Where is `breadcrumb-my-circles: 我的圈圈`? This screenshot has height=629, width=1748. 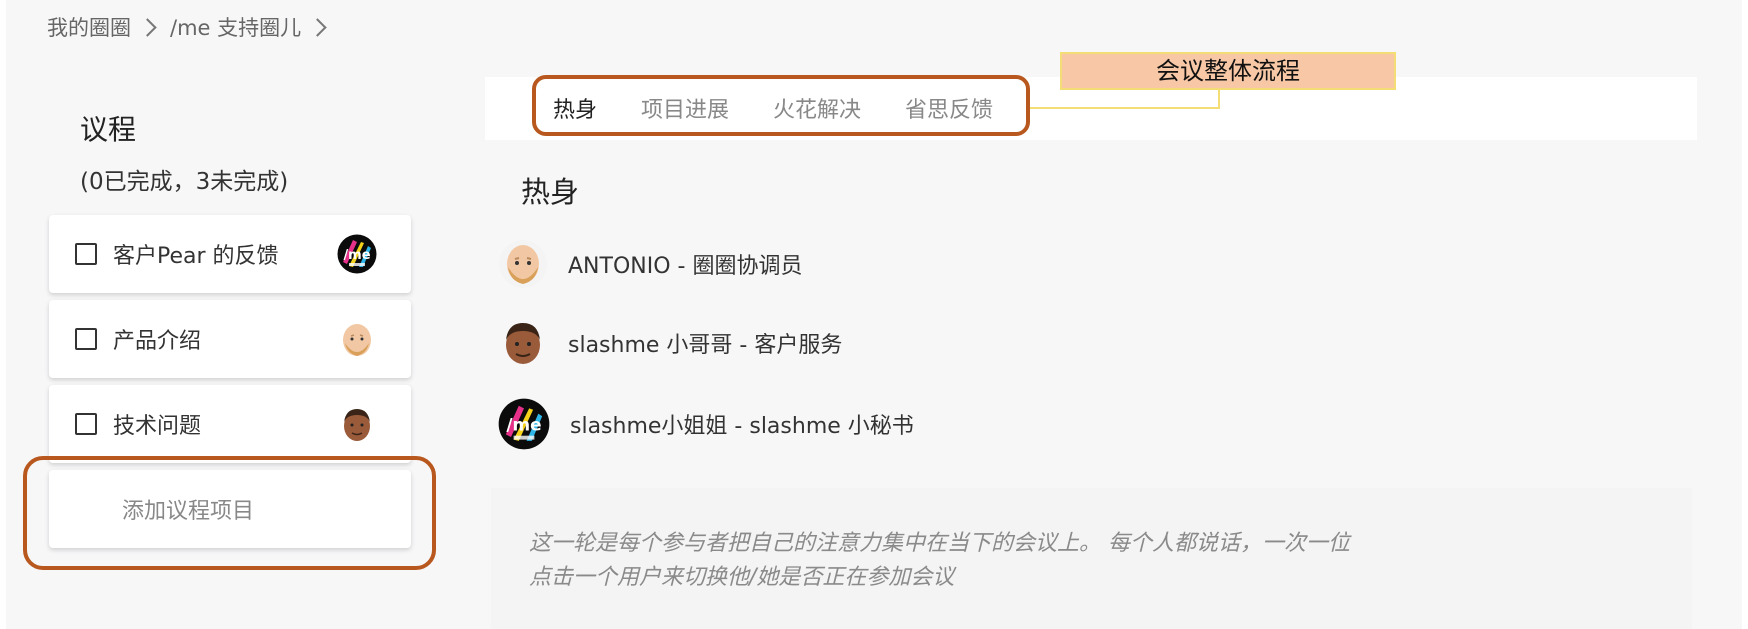 breadcrumb-my-circles: 我的圈圈 is located at coordinates (89, 27).